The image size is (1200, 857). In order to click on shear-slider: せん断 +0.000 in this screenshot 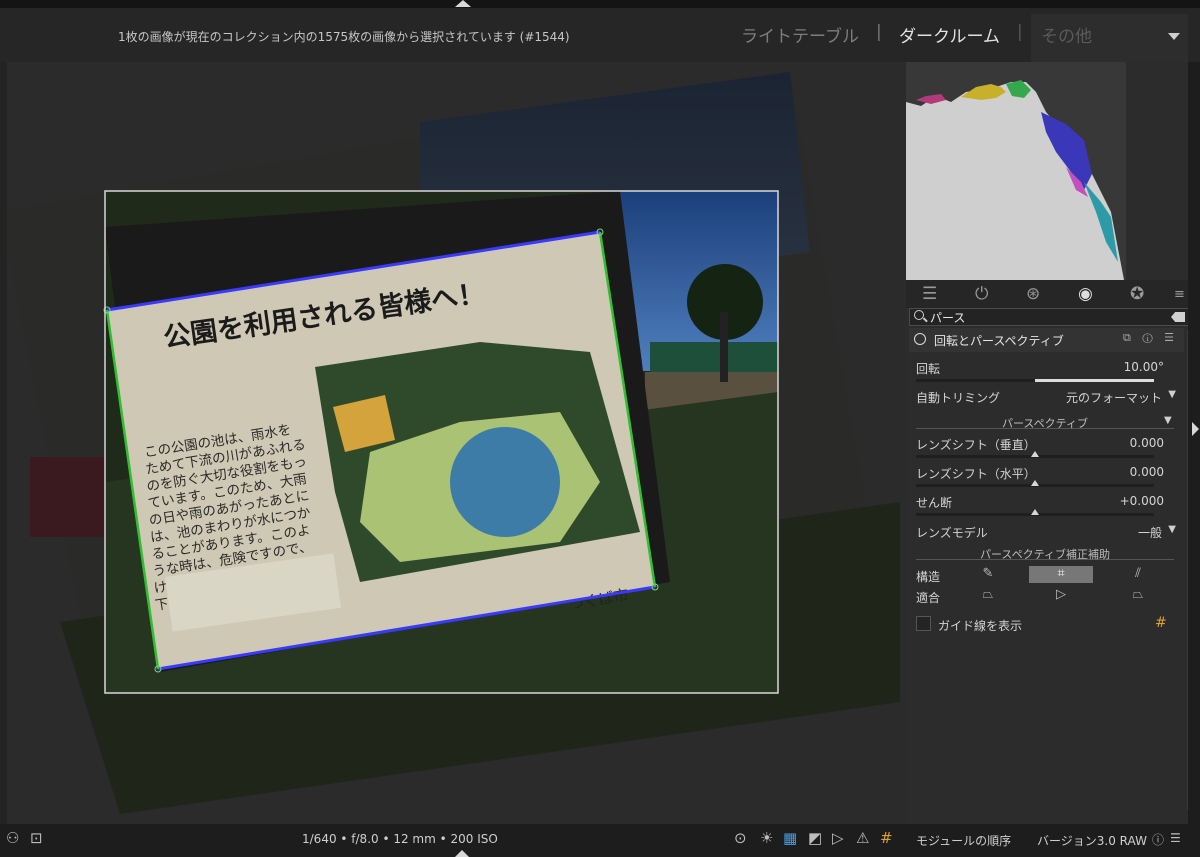, I will do `click(1046, 503)`.